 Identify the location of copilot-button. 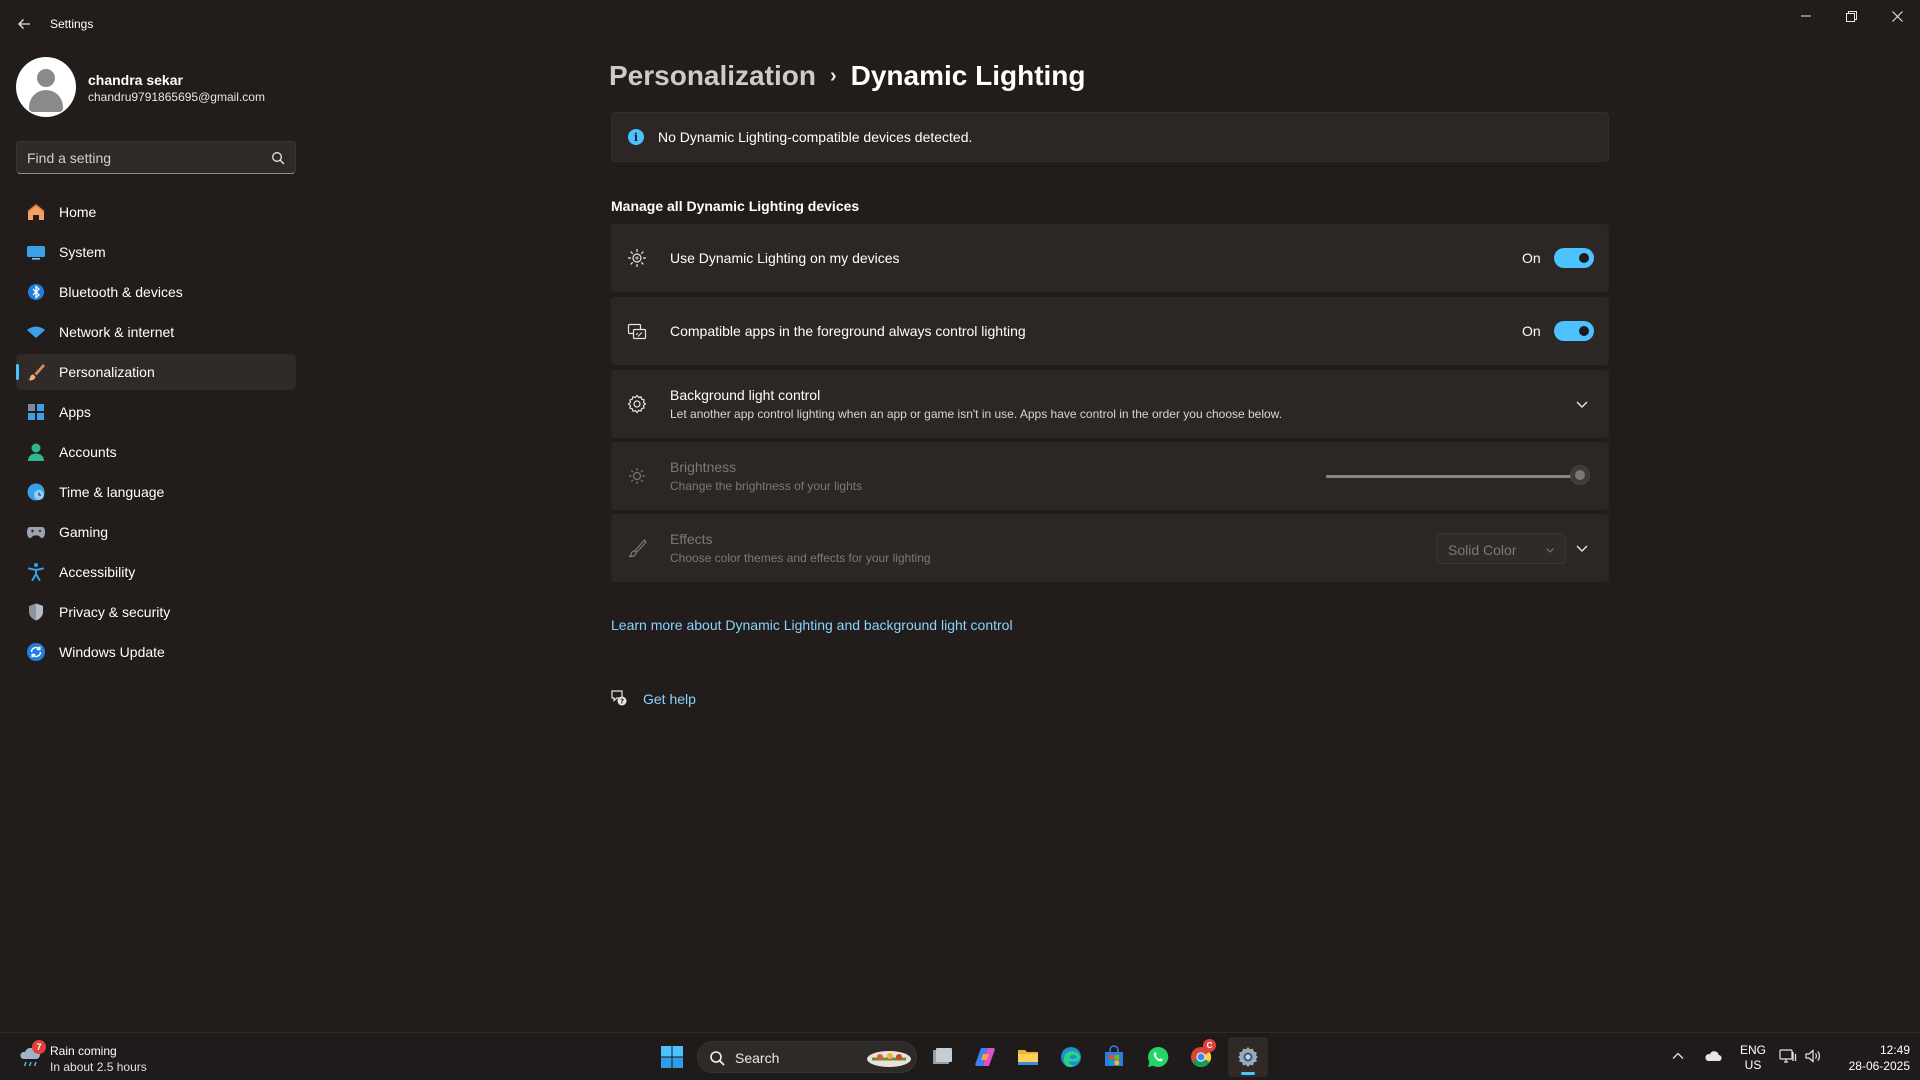
(985, 1057).